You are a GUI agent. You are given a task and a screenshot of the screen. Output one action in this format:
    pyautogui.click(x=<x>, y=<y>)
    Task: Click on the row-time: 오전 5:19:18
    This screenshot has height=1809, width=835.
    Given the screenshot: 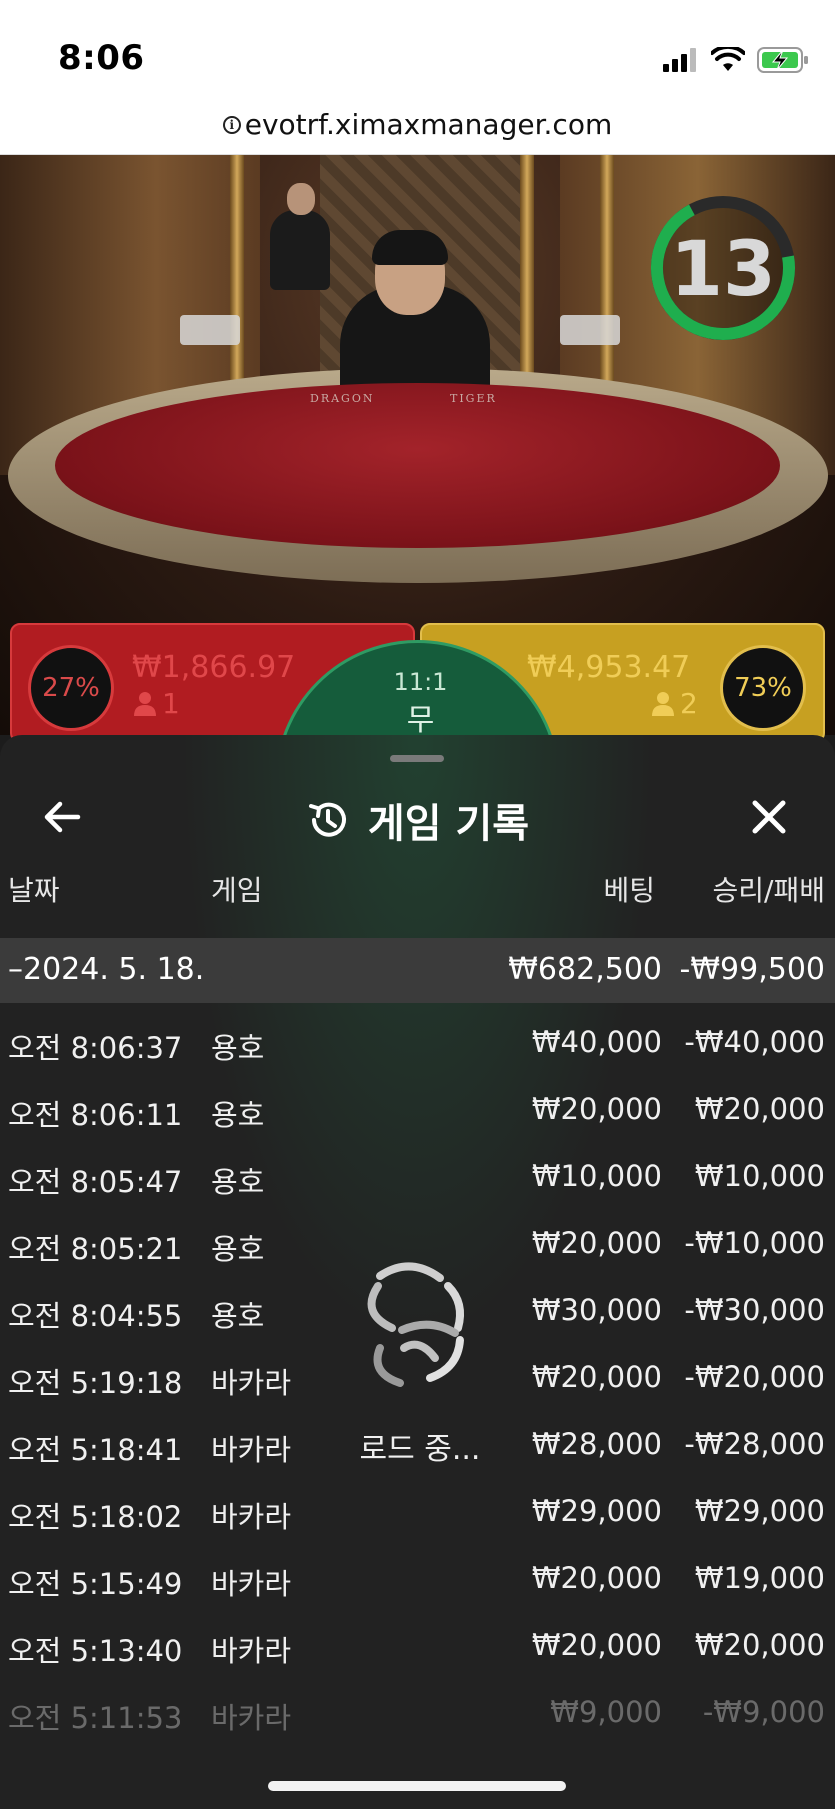 What is the action you would take?
    pyautogui.click(x=95, y=1383)
    